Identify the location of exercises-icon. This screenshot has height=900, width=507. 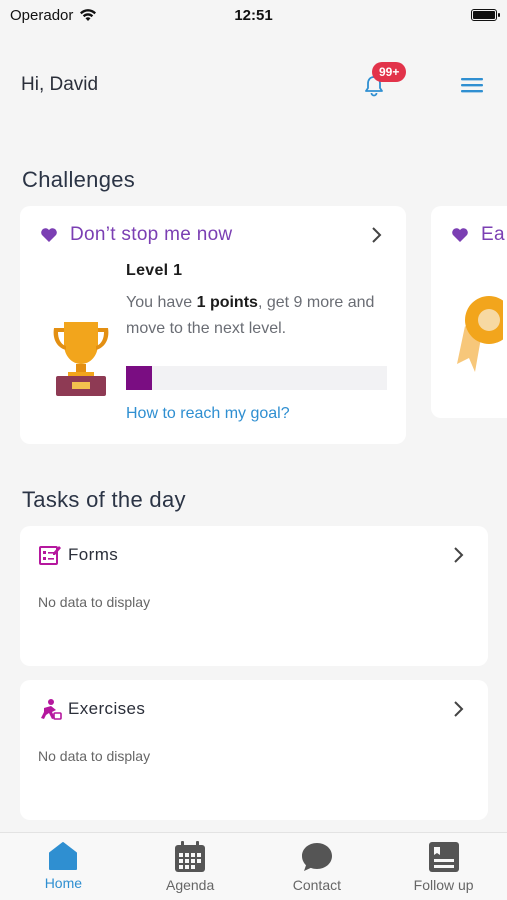
(51, 709).